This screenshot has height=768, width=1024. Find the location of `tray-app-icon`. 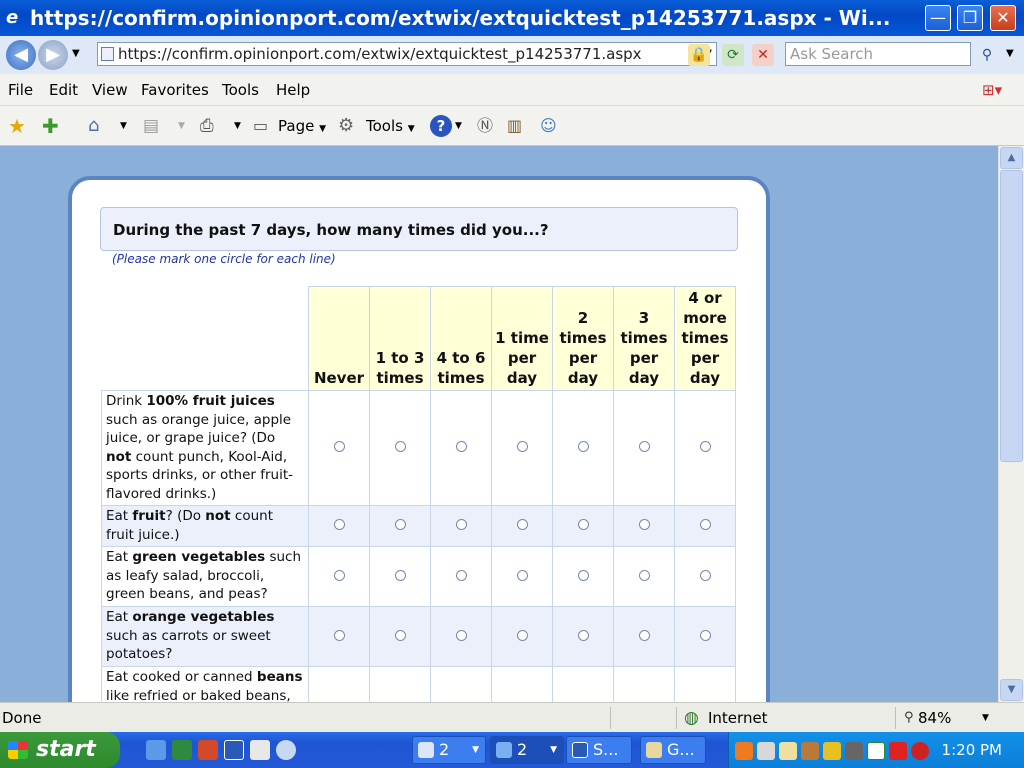

tray-app-icon is located at coordinates (744, 751).